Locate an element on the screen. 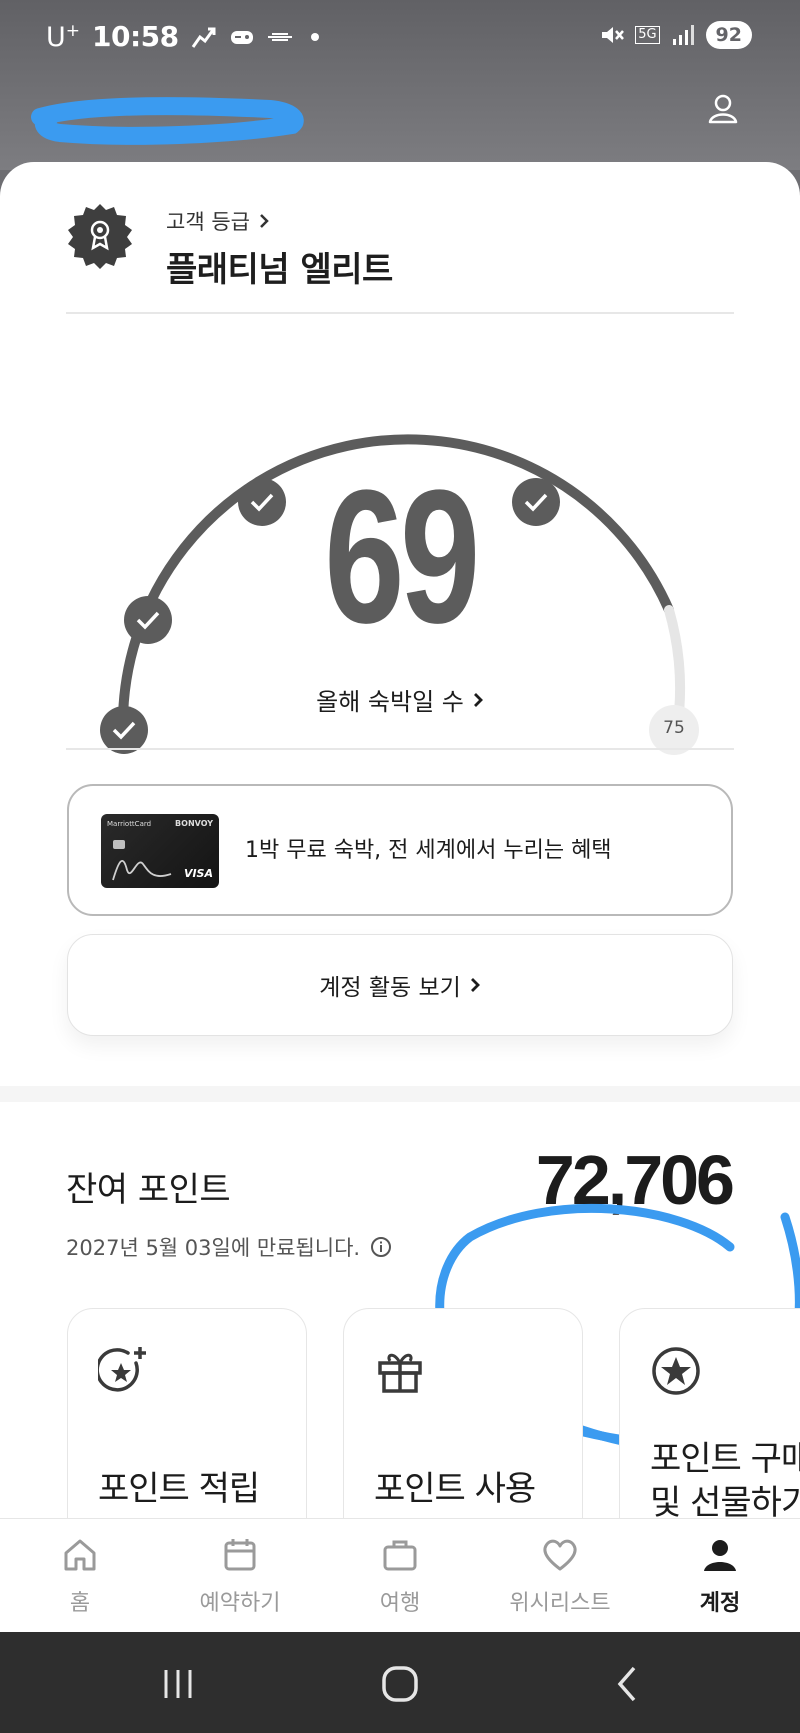 The height and width of the screenshot is (1733, 800). home-button-icon is located at coordinates (400, 1684).